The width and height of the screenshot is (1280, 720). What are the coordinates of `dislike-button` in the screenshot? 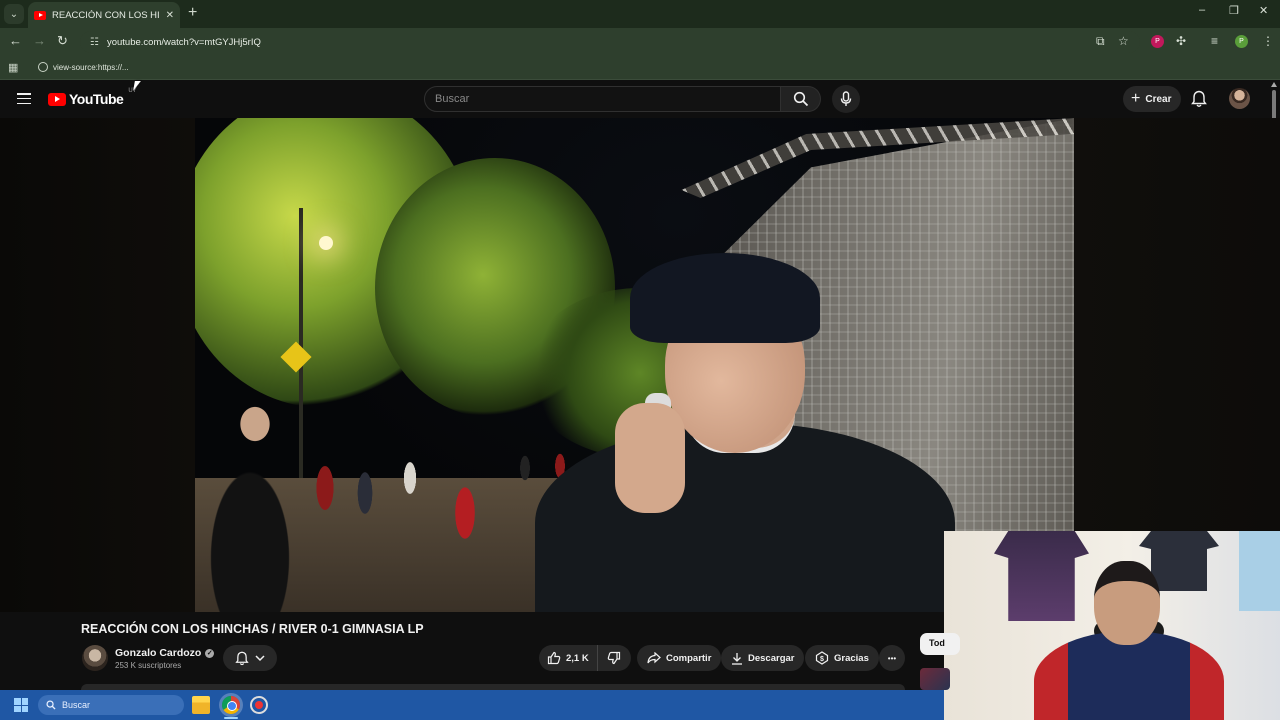 It's located at (614, 658).